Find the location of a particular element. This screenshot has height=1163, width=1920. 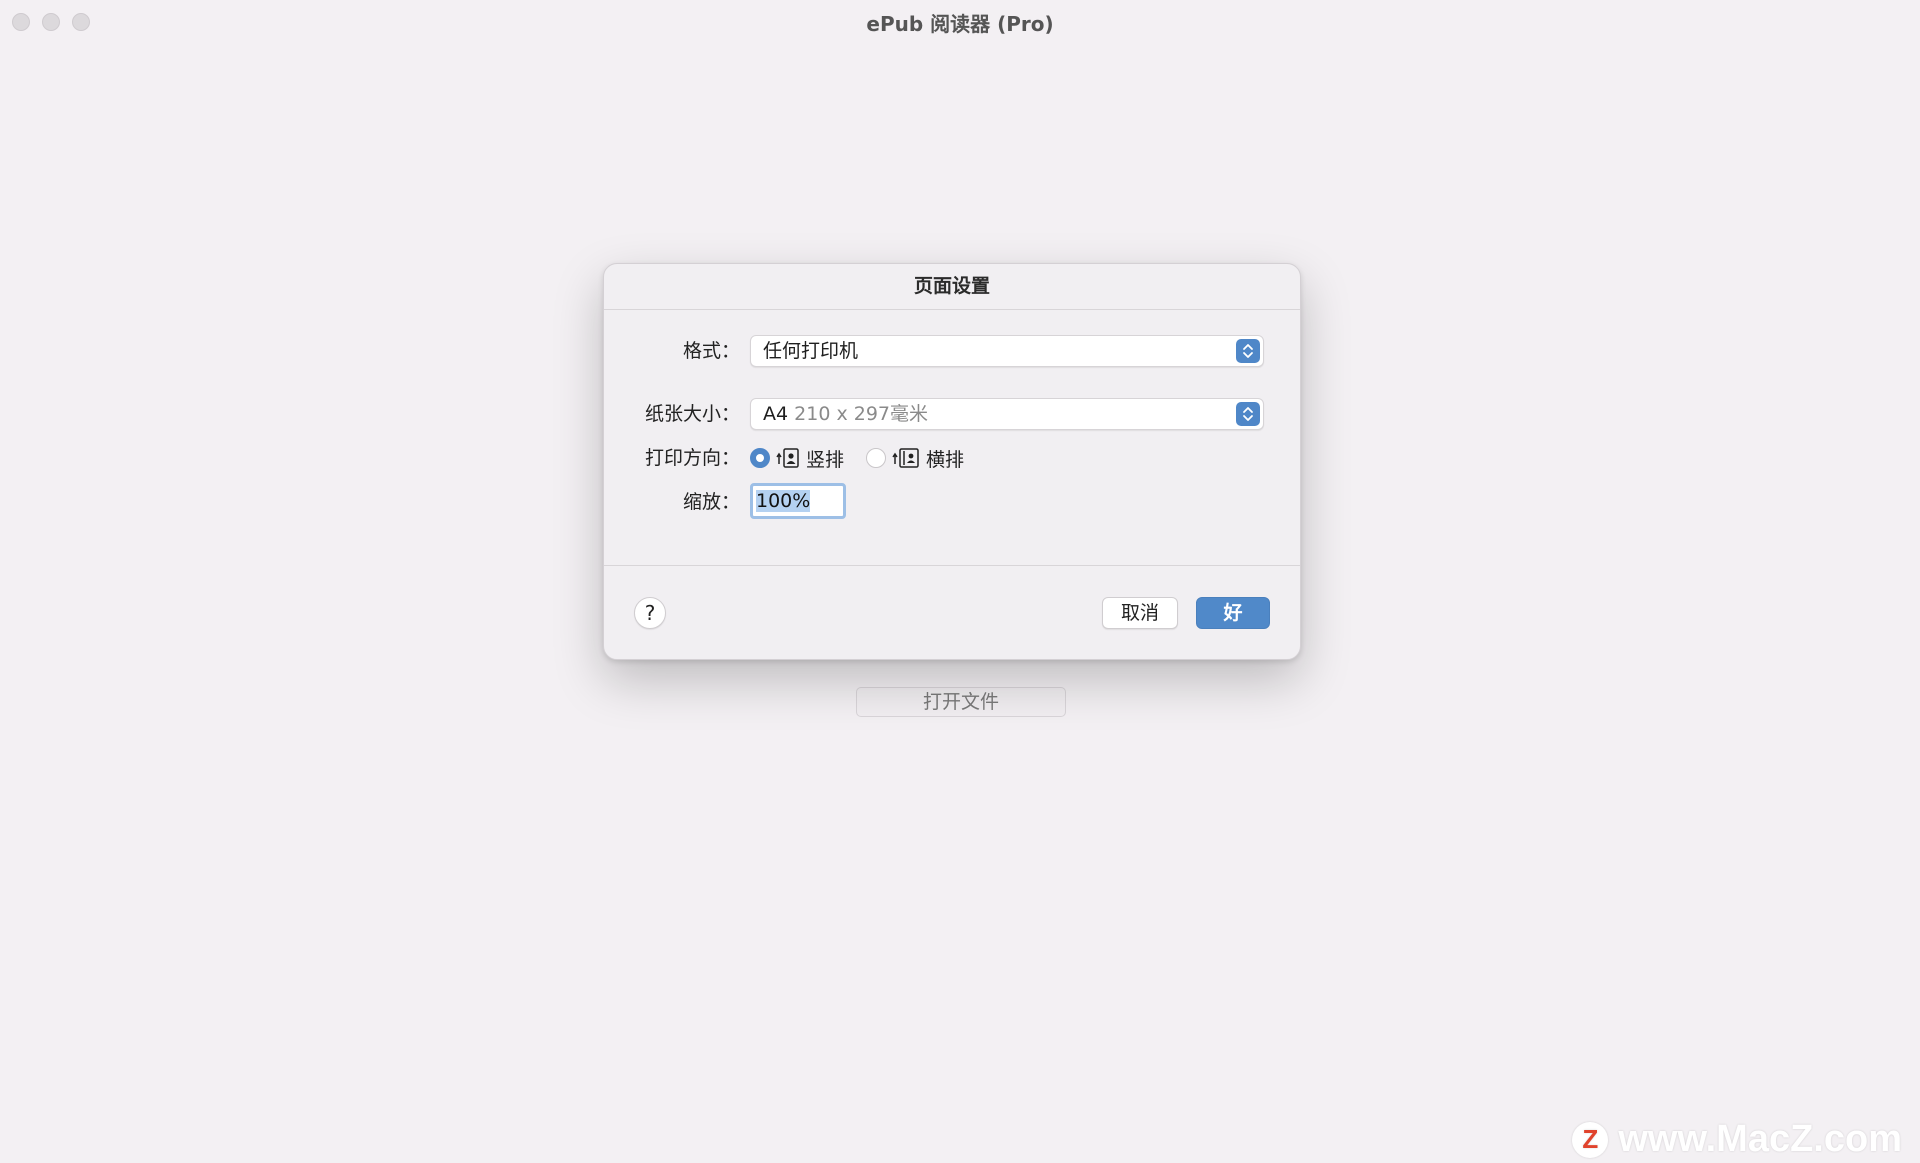

scale-label: 缩放： is located at coordinates (711, 502).